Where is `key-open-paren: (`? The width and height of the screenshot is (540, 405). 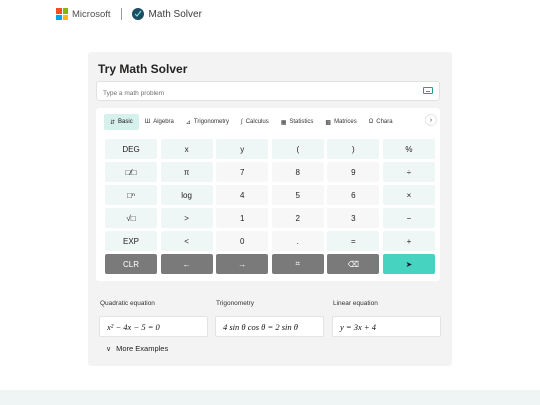
key-open-paren: ( is located at coordinates (297, 149).